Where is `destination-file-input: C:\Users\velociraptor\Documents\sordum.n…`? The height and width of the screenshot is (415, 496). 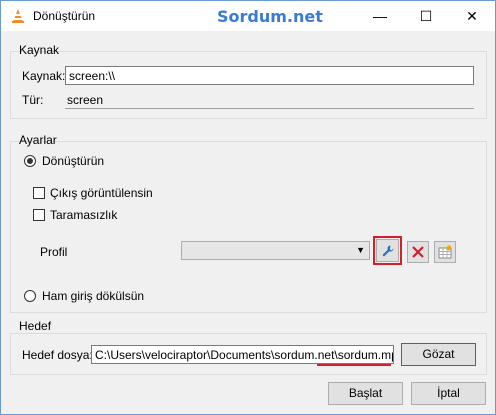
destination-file-input: C:\Users\velociraptor\Documents\sordum.n… is located at coordinates (242, 354).